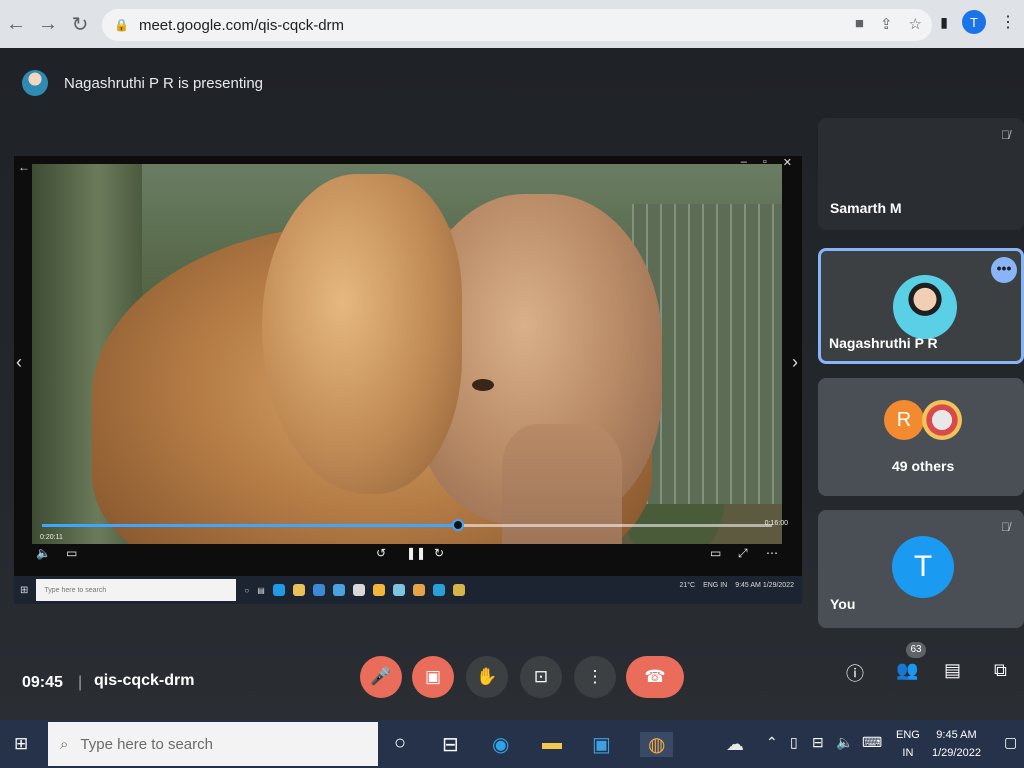 The image size is (1024, 768). I want to click on participant-tile-others: R 49 others, so click(921, 437).